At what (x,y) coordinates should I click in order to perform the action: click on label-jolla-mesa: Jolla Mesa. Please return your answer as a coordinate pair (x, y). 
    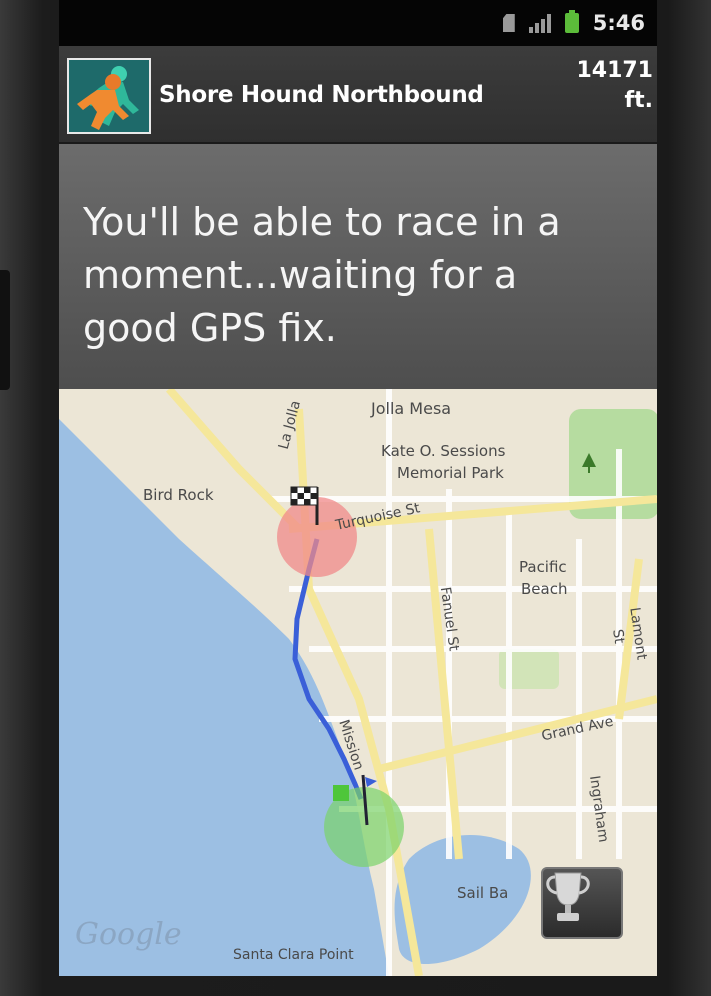
    Looking at the image, I should click on (411, 408).